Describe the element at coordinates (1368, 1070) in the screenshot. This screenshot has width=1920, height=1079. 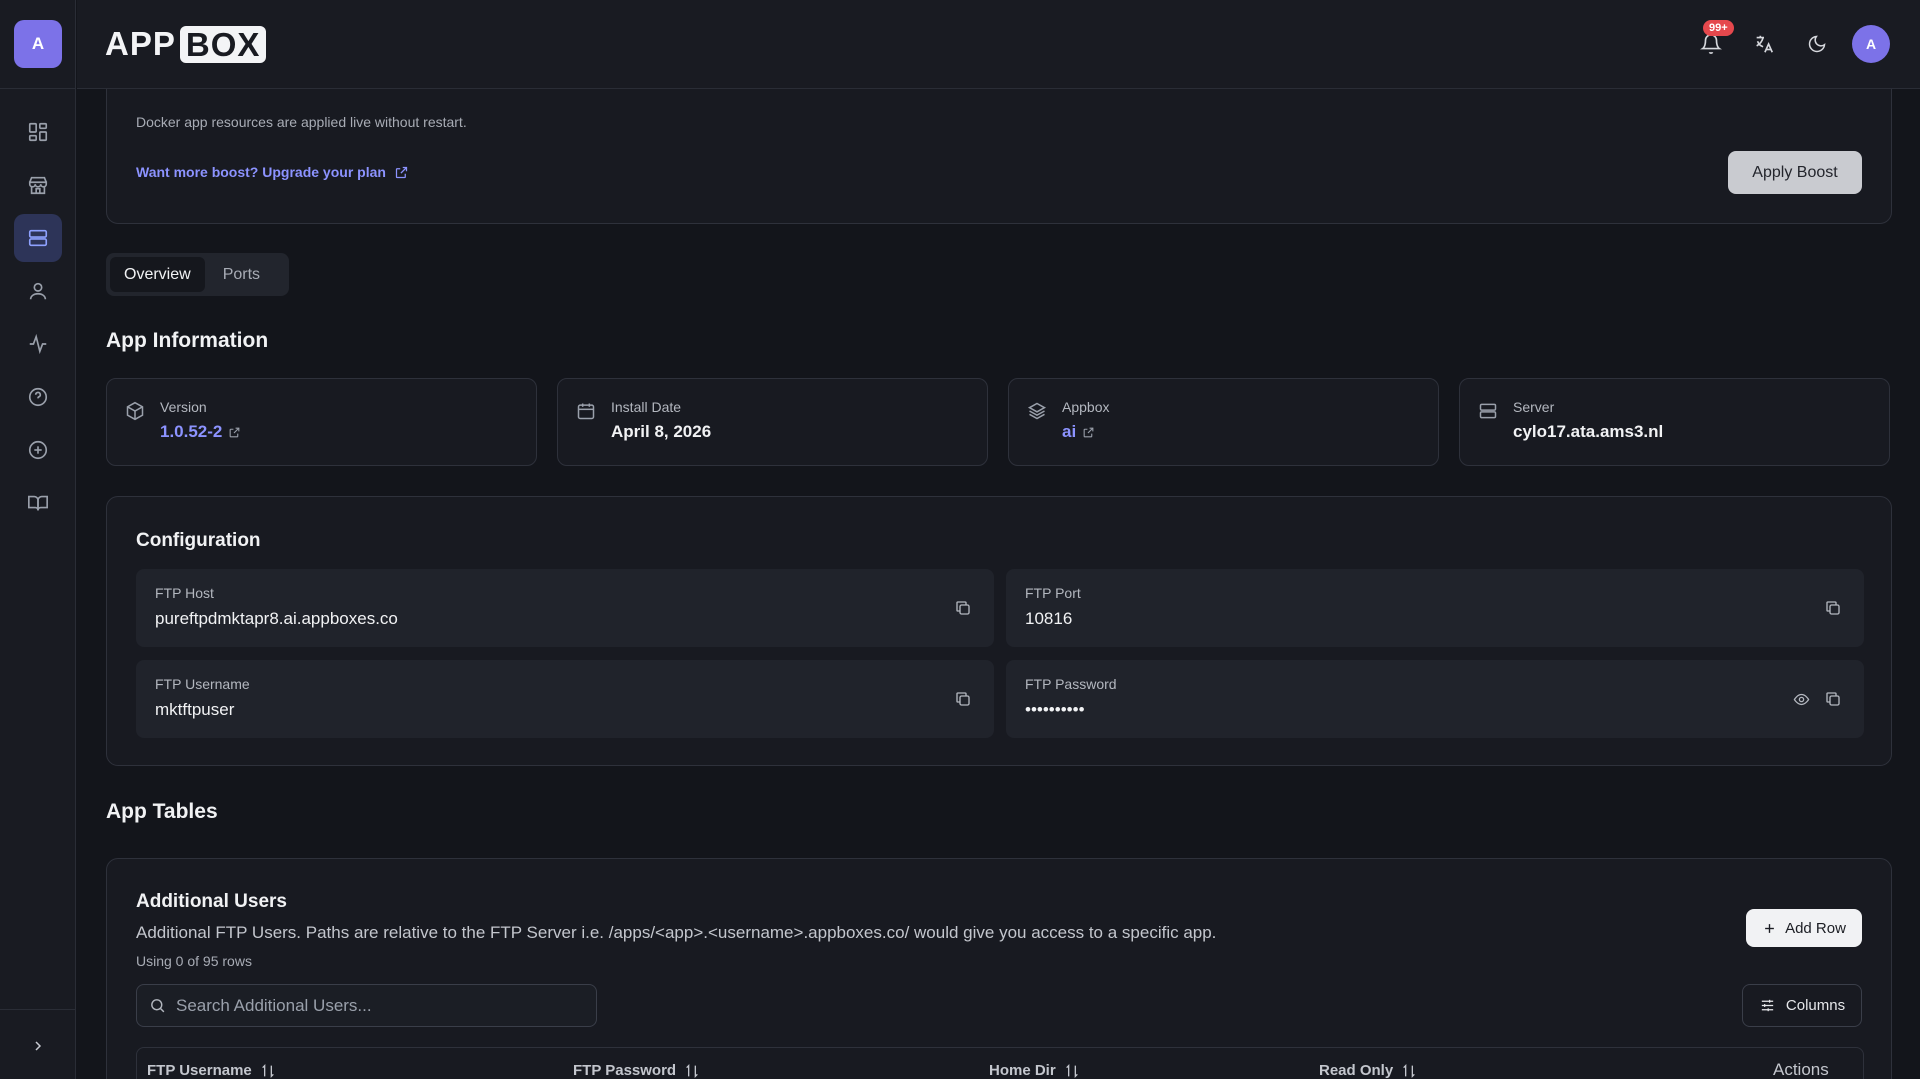
I see `column-header-read-only: Read Only` at that location.